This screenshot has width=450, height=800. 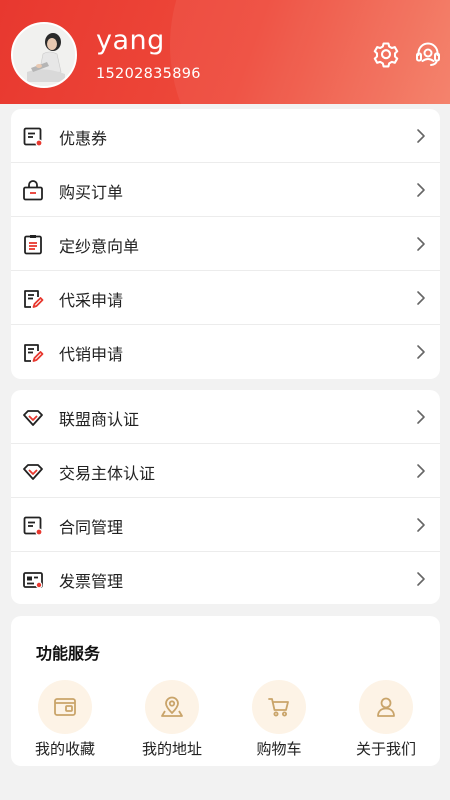 I want to click on username: yang, so click(x=130, y=40).